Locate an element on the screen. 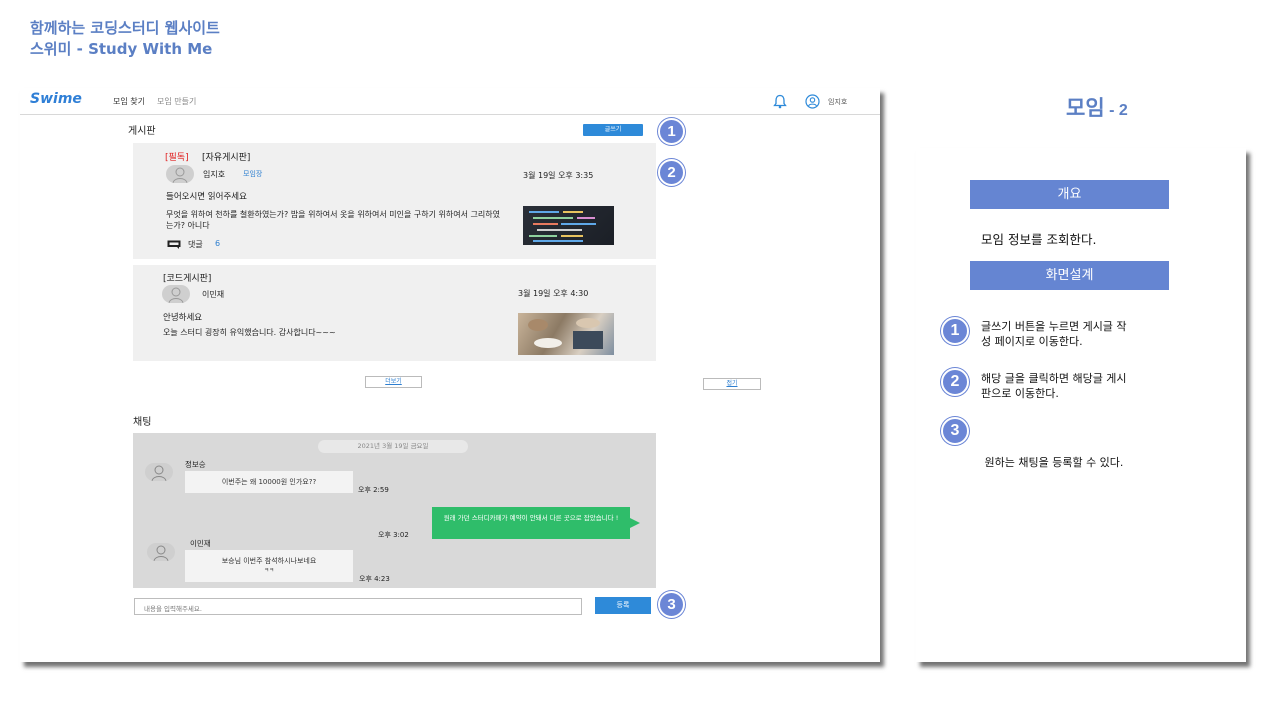 The height and width of the screenshot is (720, 1280). chat-sender-name: 이민재 is located at coordinates (200, 543).